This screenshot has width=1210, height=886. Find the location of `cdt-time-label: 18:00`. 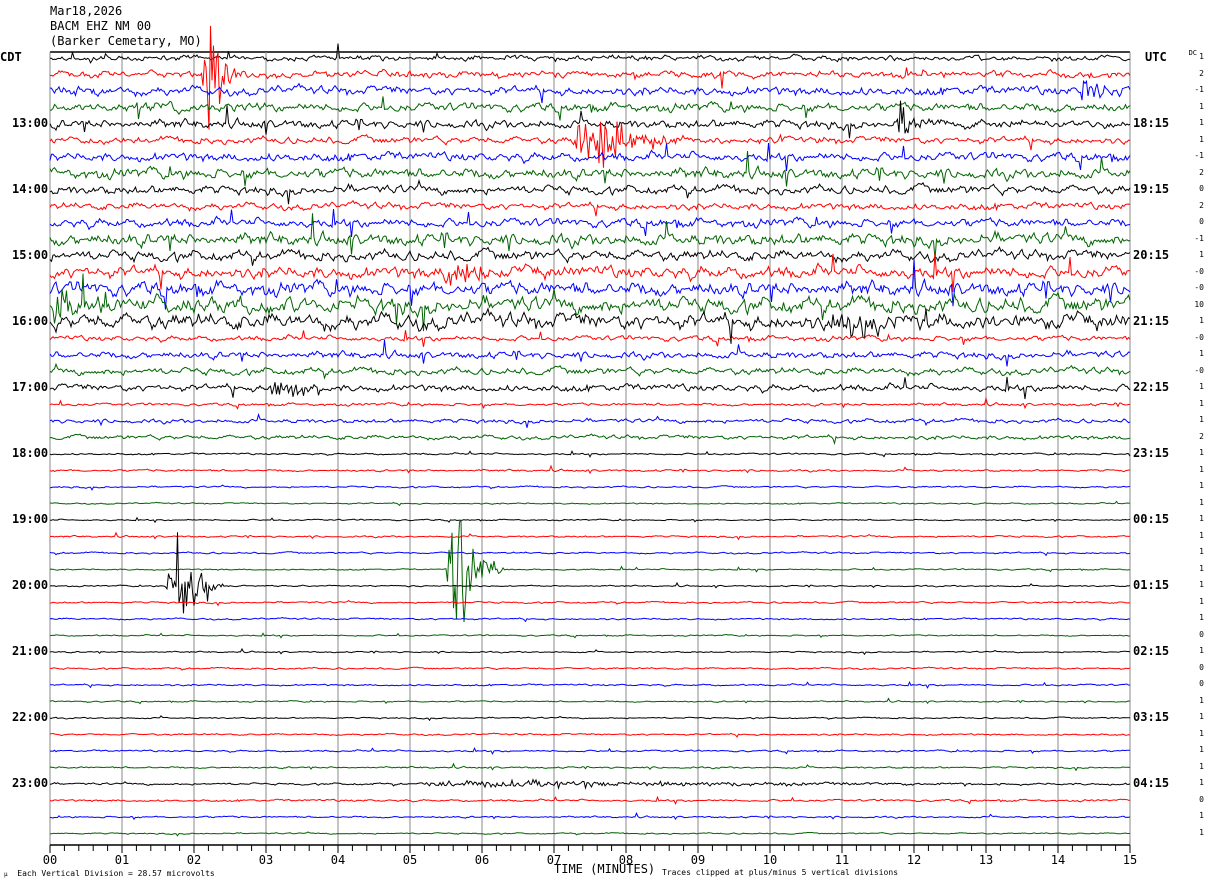

cdt-time-label: 18:00 is located at coordinates (30, 453).